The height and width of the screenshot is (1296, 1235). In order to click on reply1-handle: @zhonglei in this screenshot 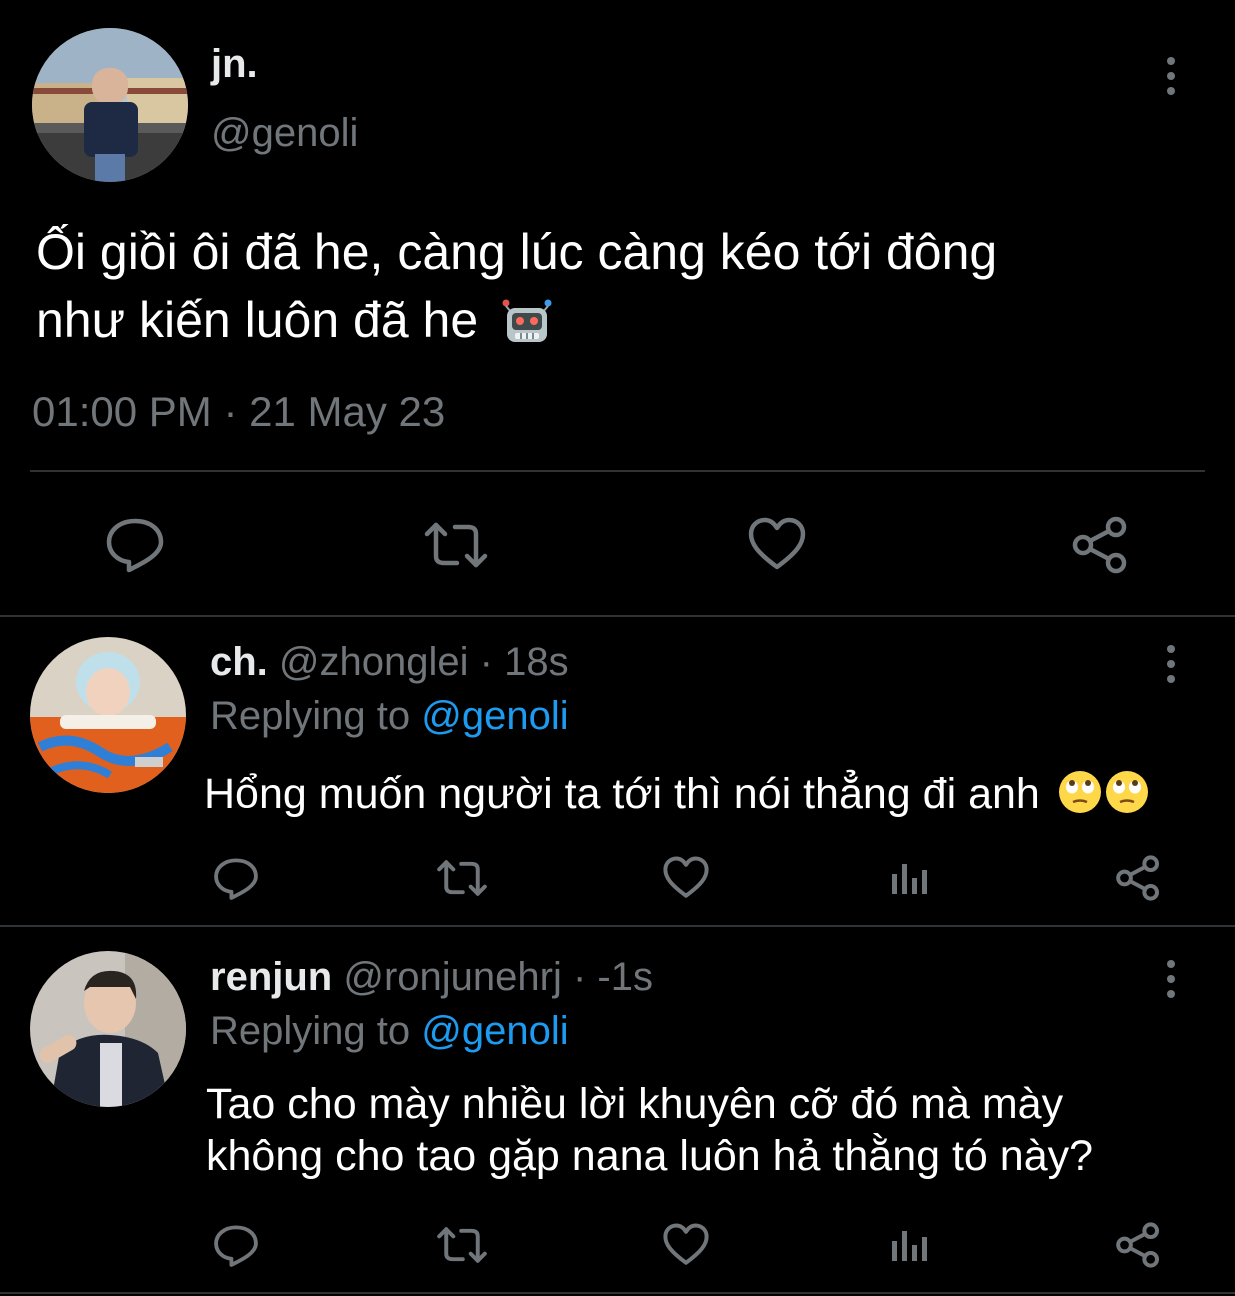, I will do `click(374, 662)`.